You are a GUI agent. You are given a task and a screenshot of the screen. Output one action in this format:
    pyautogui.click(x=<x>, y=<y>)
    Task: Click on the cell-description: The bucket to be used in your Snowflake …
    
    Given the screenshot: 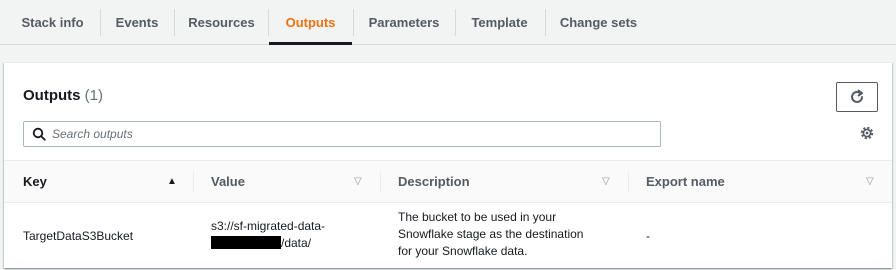 What is the action you would take?
    pyautogui.click(x=490, y=234)
    